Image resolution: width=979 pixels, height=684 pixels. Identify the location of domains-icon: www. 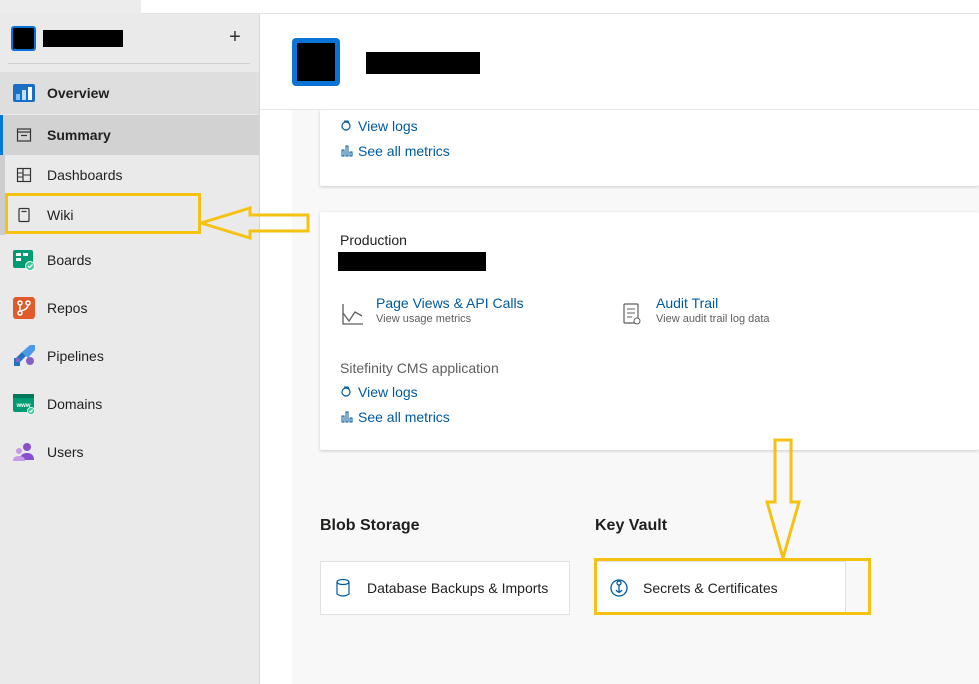
(24, 404).